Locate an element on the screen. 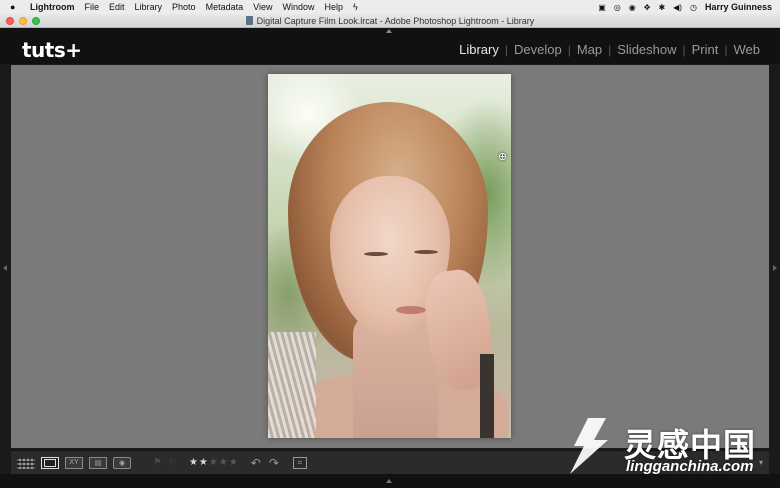 The width and height of the screenshot is (780, 488). time-machine-icon: ◷ is located at coordinates (693, 7).